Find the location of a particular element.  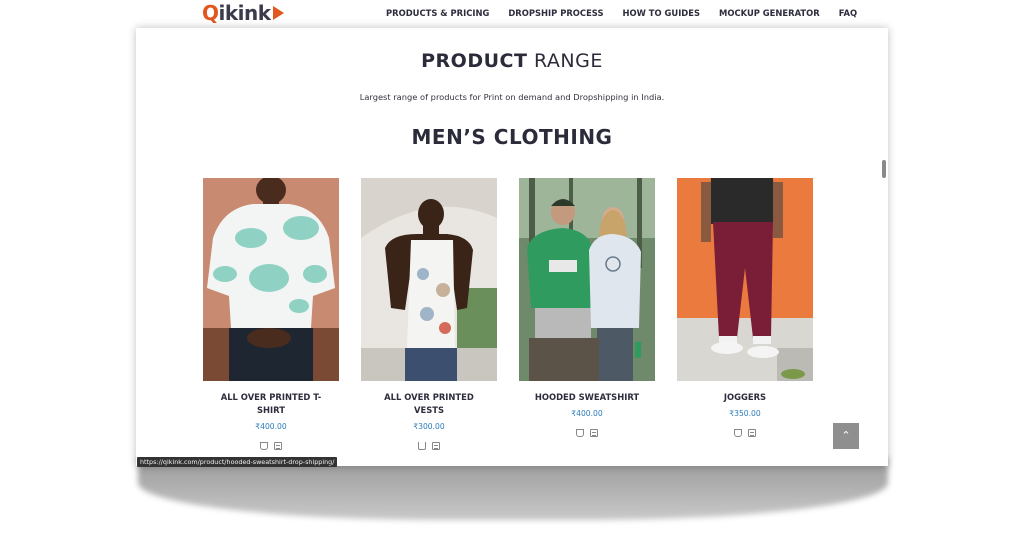

section-title-thin: RANGE is located at coordinates (568, 61).